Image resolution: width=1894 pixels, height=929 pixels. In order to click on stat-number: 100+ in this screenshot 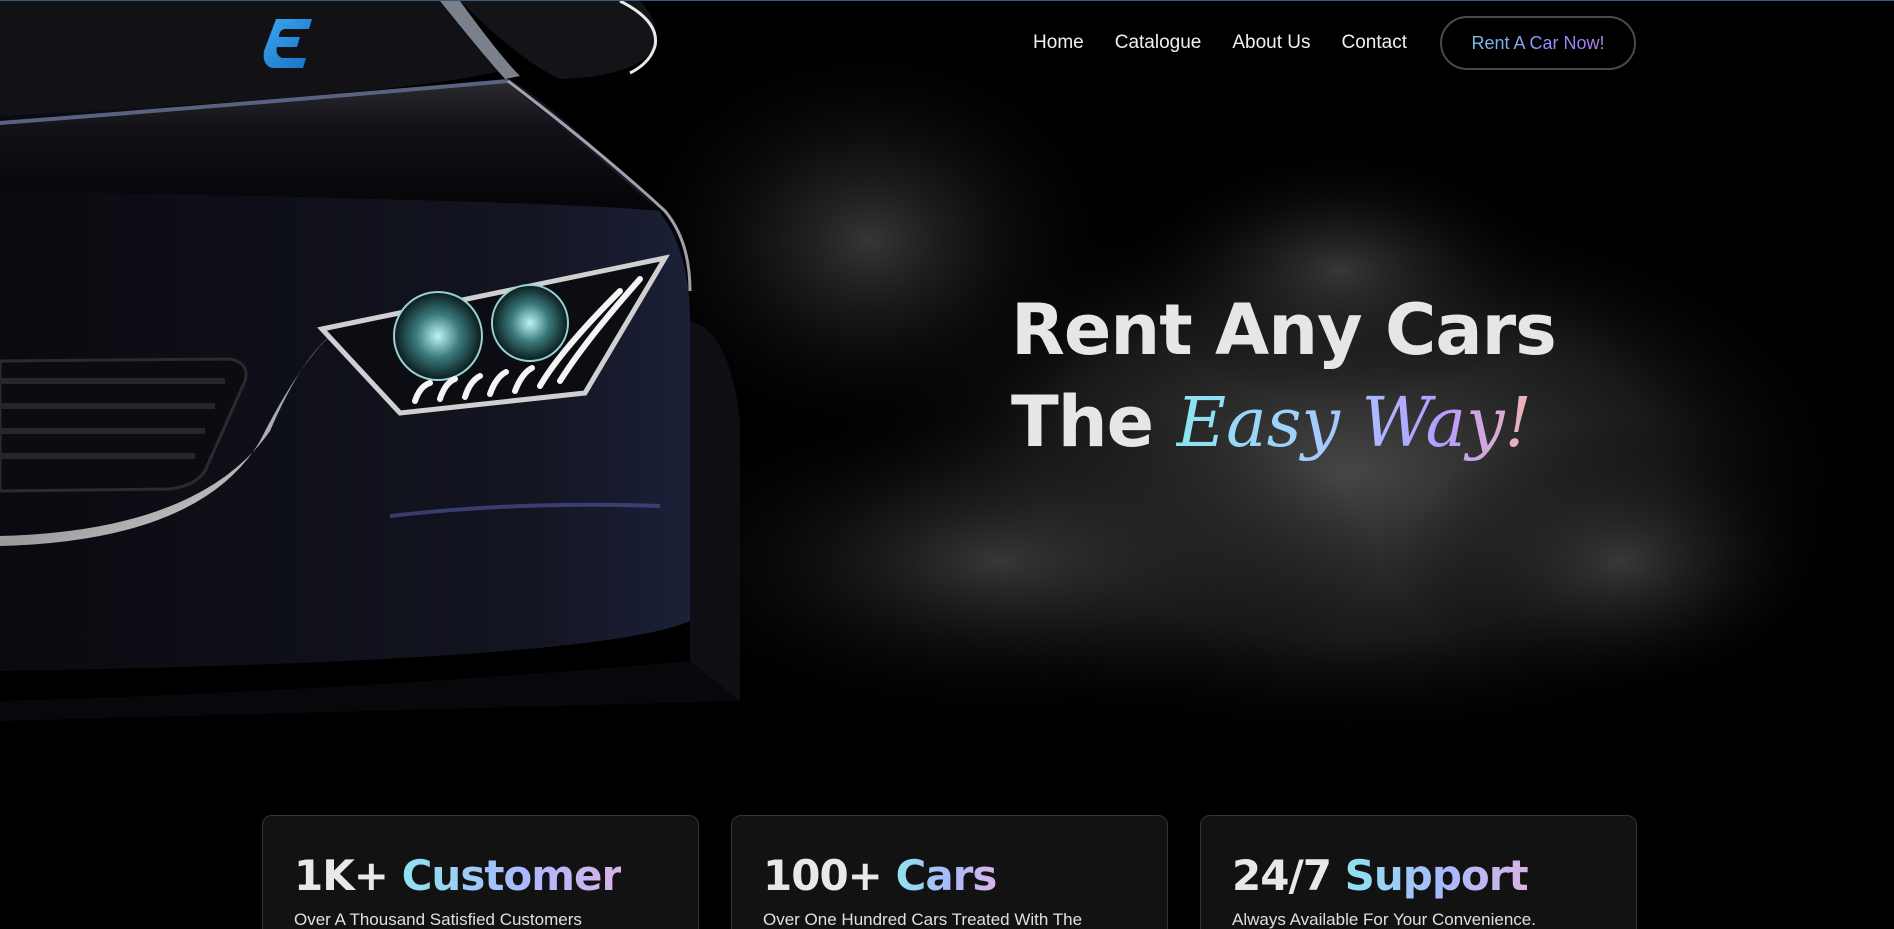, I will do `click(823, 875)`.